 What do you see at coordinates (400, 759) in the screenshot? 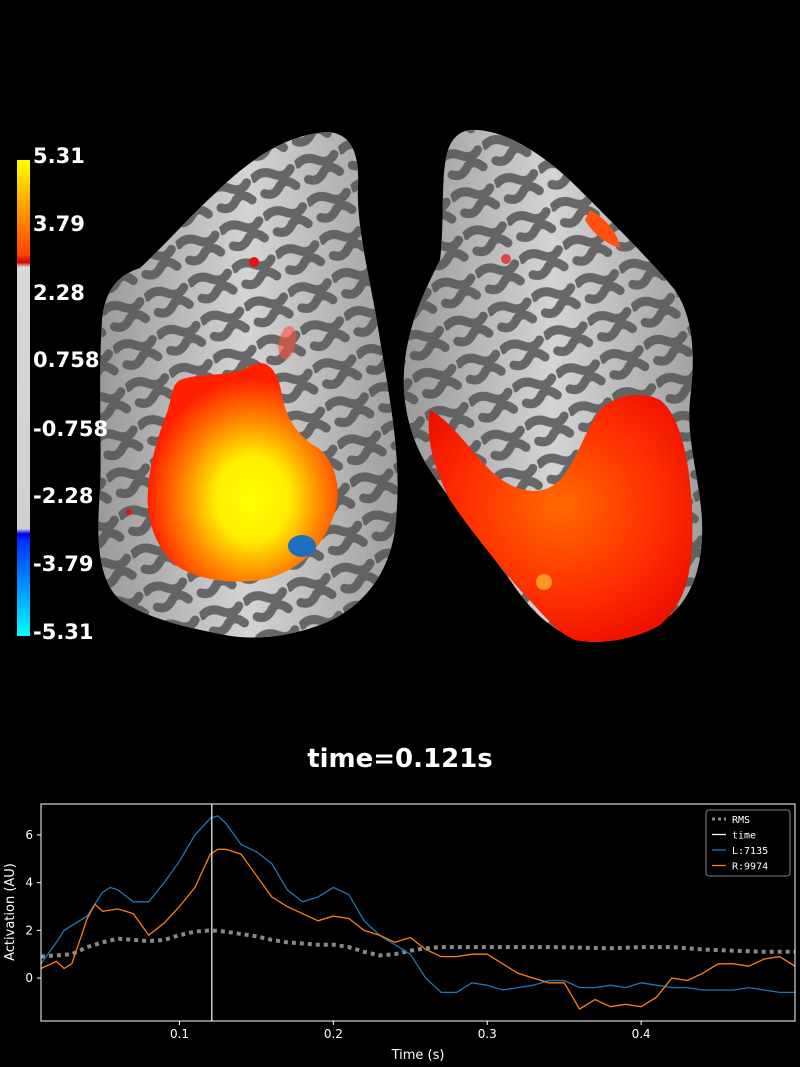
I see `time-title: time=0.121s` at bounding box center [400, 759].